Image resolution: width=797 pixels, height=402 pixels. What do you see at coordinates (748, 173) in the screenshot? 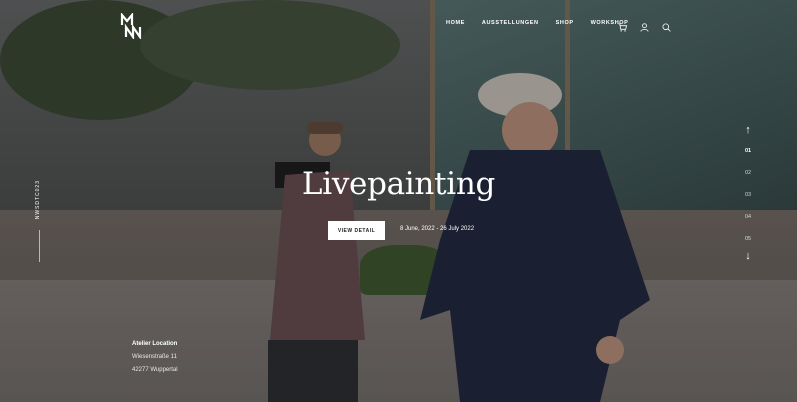
I see `slide-dot-2: 02` at bounding box center [748, 173].